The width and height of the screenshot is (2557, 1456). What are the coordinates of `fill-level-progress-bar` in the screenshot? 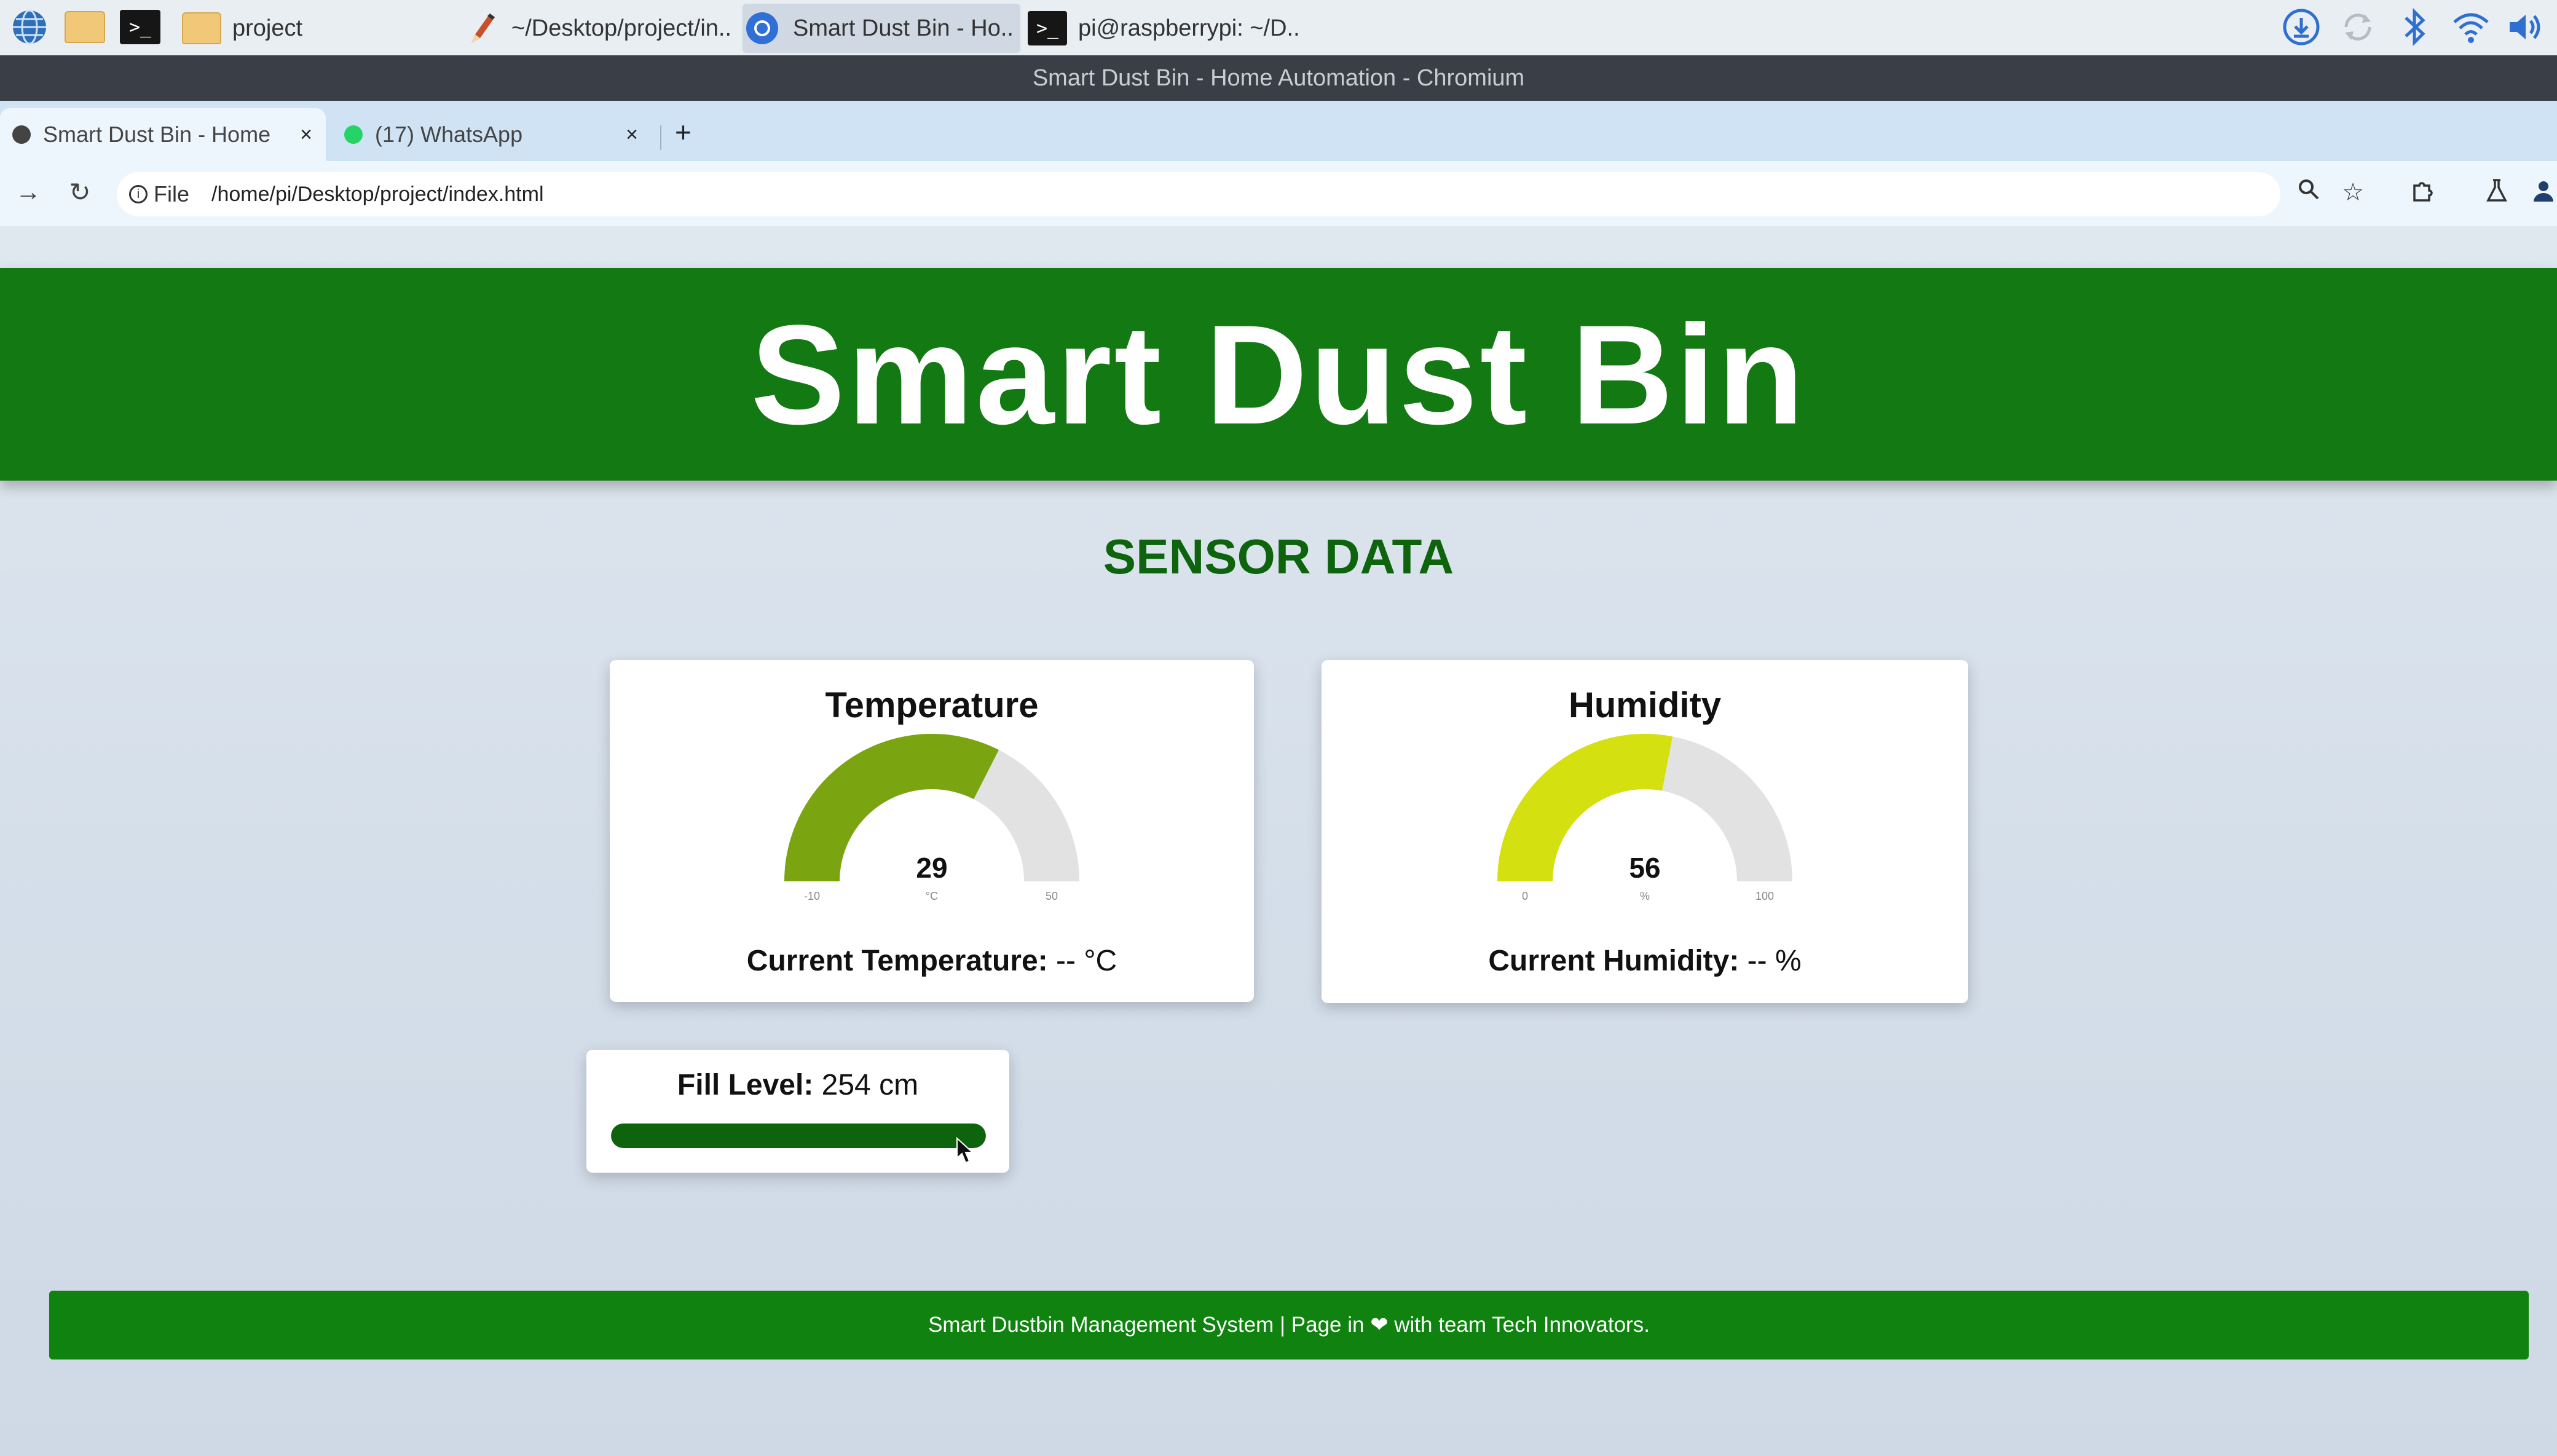 It's located at (798, 1135).